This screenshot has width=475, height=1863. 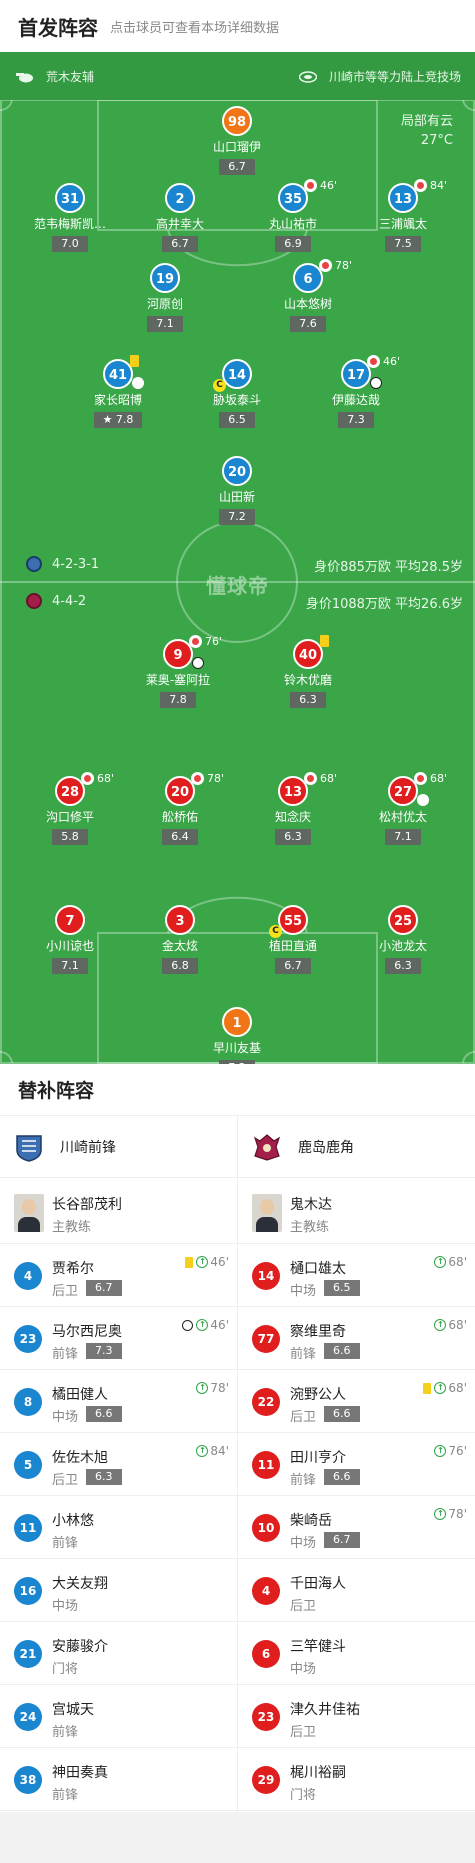 What do you see at coordinates (28, 1528) in the screenshot?
I see `player-number-badge: 11` at bounding box center [28, 1528].